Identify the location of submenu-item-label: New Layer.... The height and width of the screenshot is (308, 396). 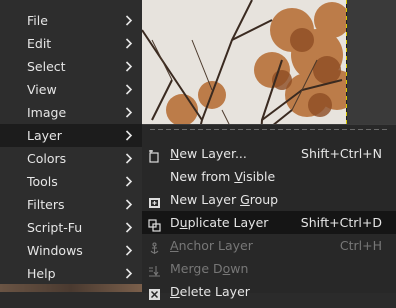
(208, 153).